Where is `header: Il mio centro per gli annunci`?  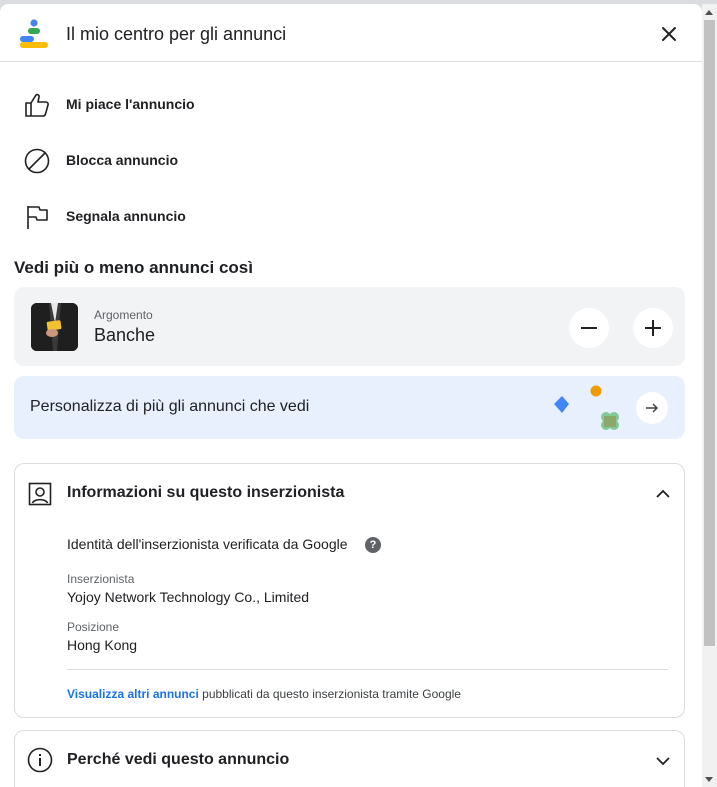
header: Il mio centro per gli annunci is located at coordinates (351, 33).